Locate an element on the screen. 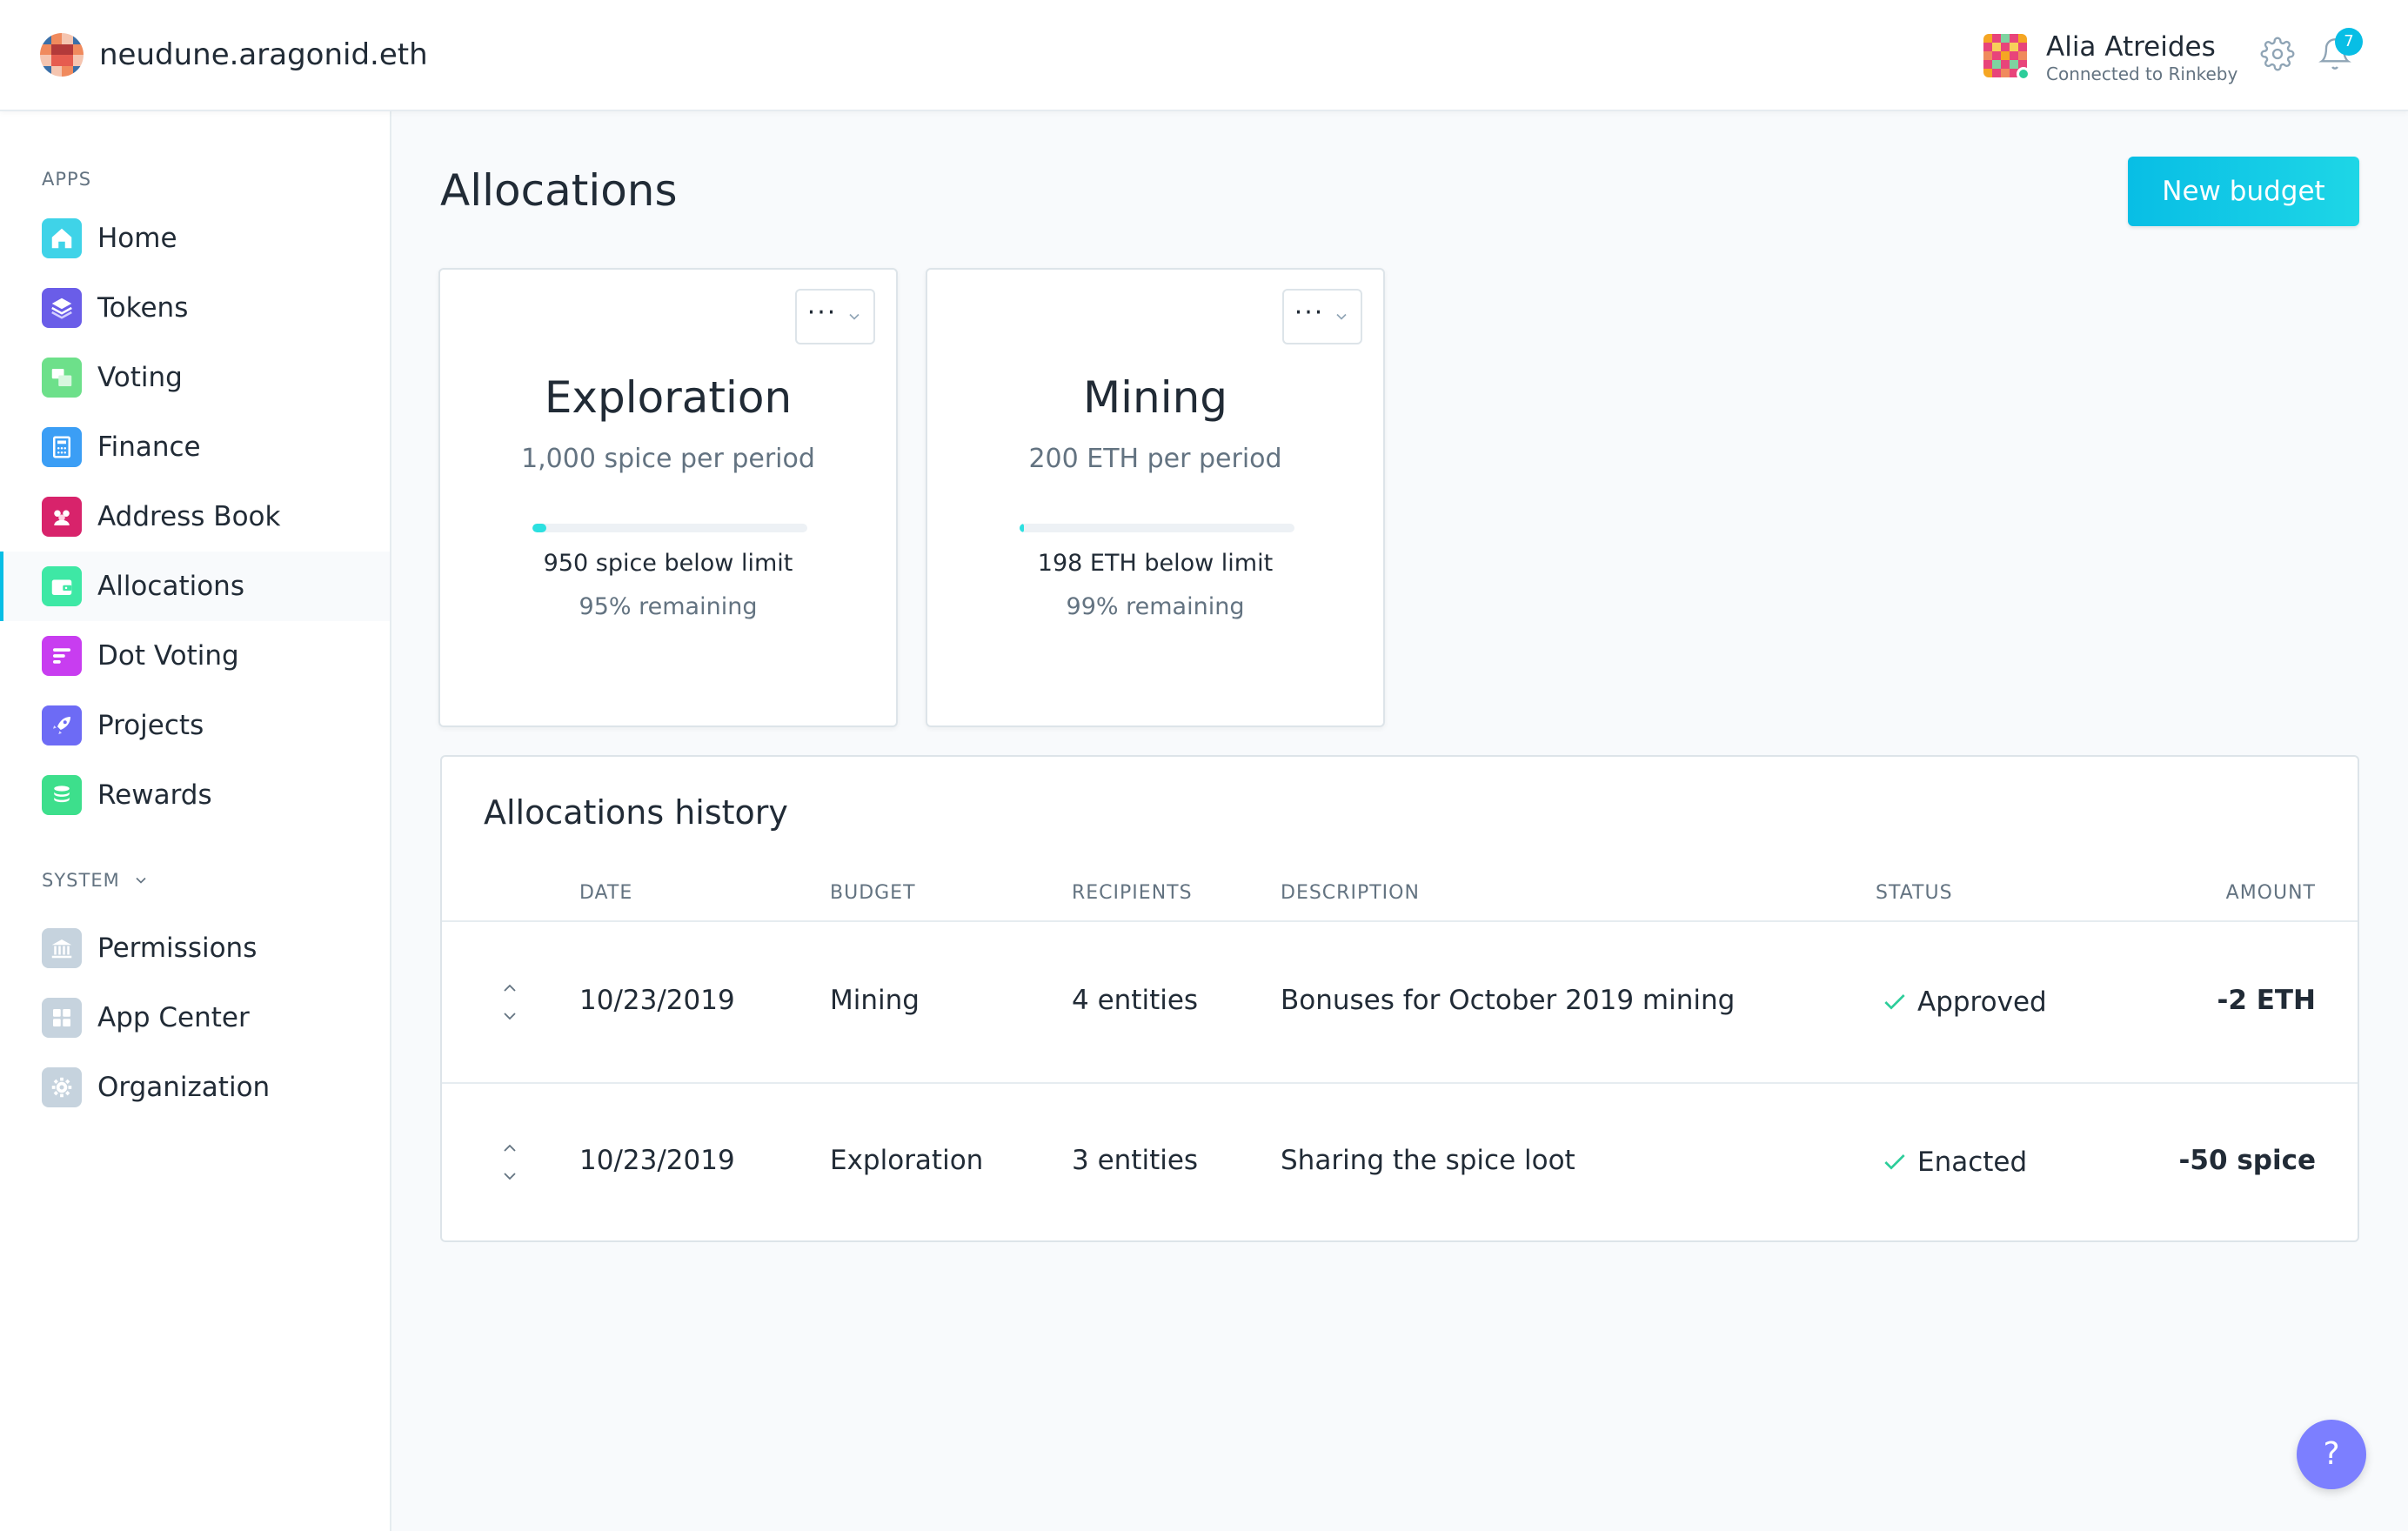  help-button: ? is located at coordinates (2331, 1454).